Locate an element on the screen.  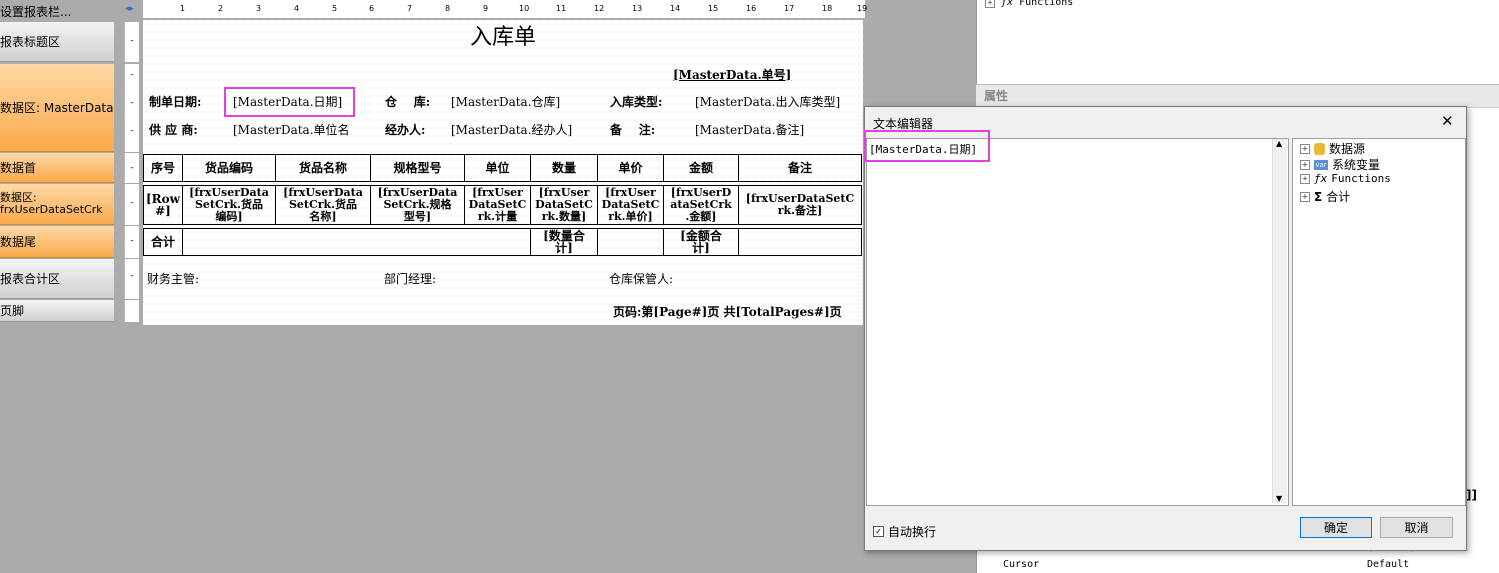
ruler-tick: 8 is located at coordinates (448, 8).